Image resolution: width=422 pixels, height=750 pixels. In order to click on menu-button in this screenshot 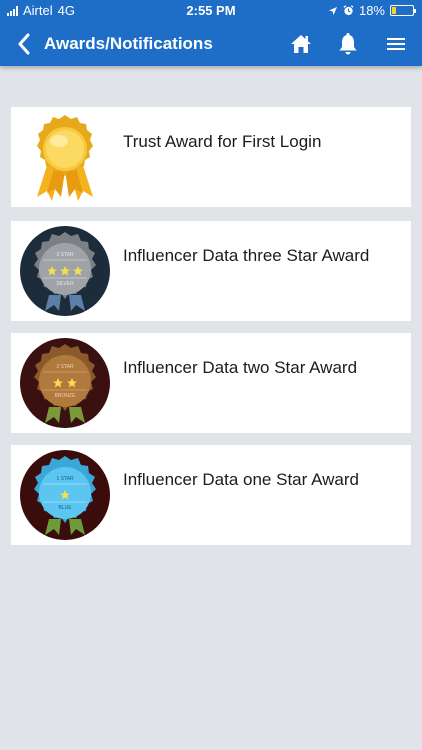, I will do `click(396, 44)`.